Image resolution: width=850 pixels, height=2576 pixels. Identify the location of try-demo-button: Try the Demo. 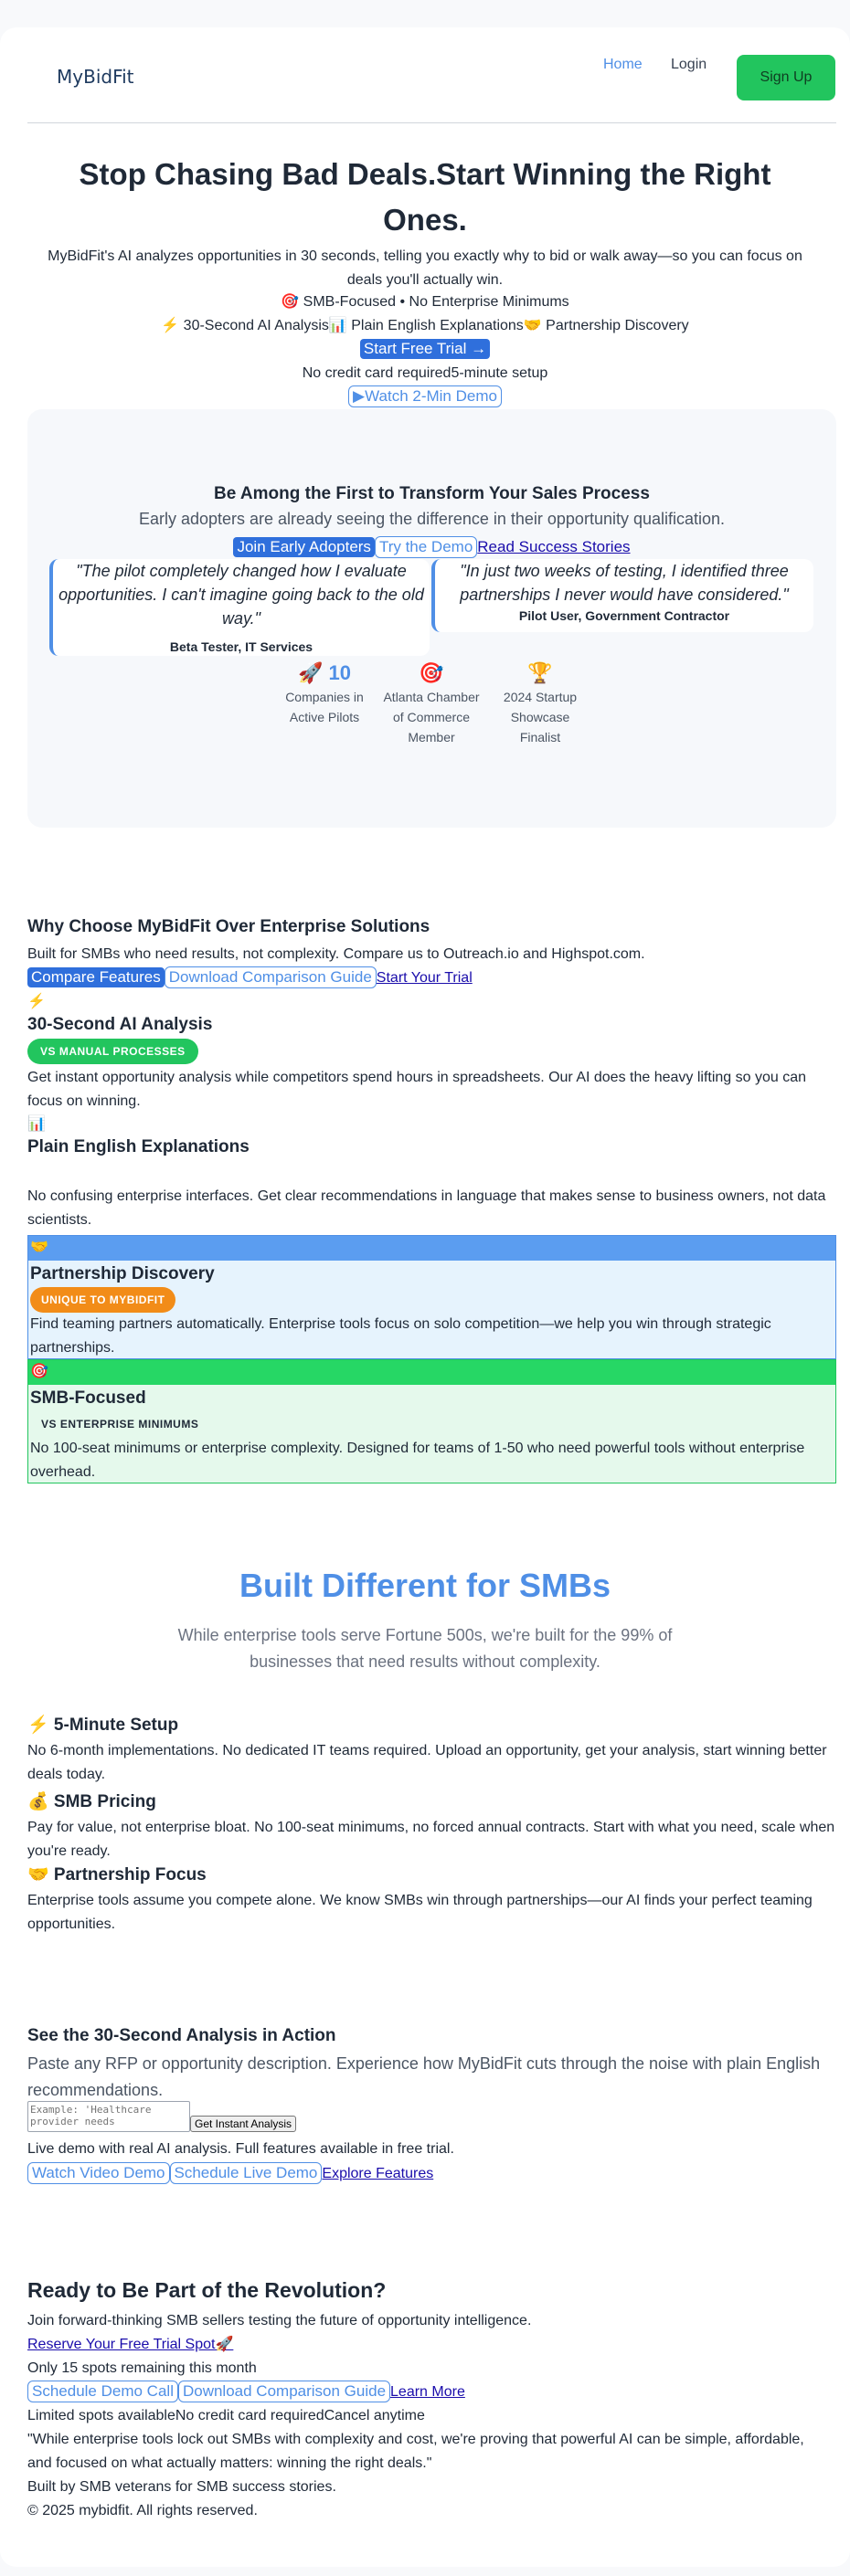
(426, 547).